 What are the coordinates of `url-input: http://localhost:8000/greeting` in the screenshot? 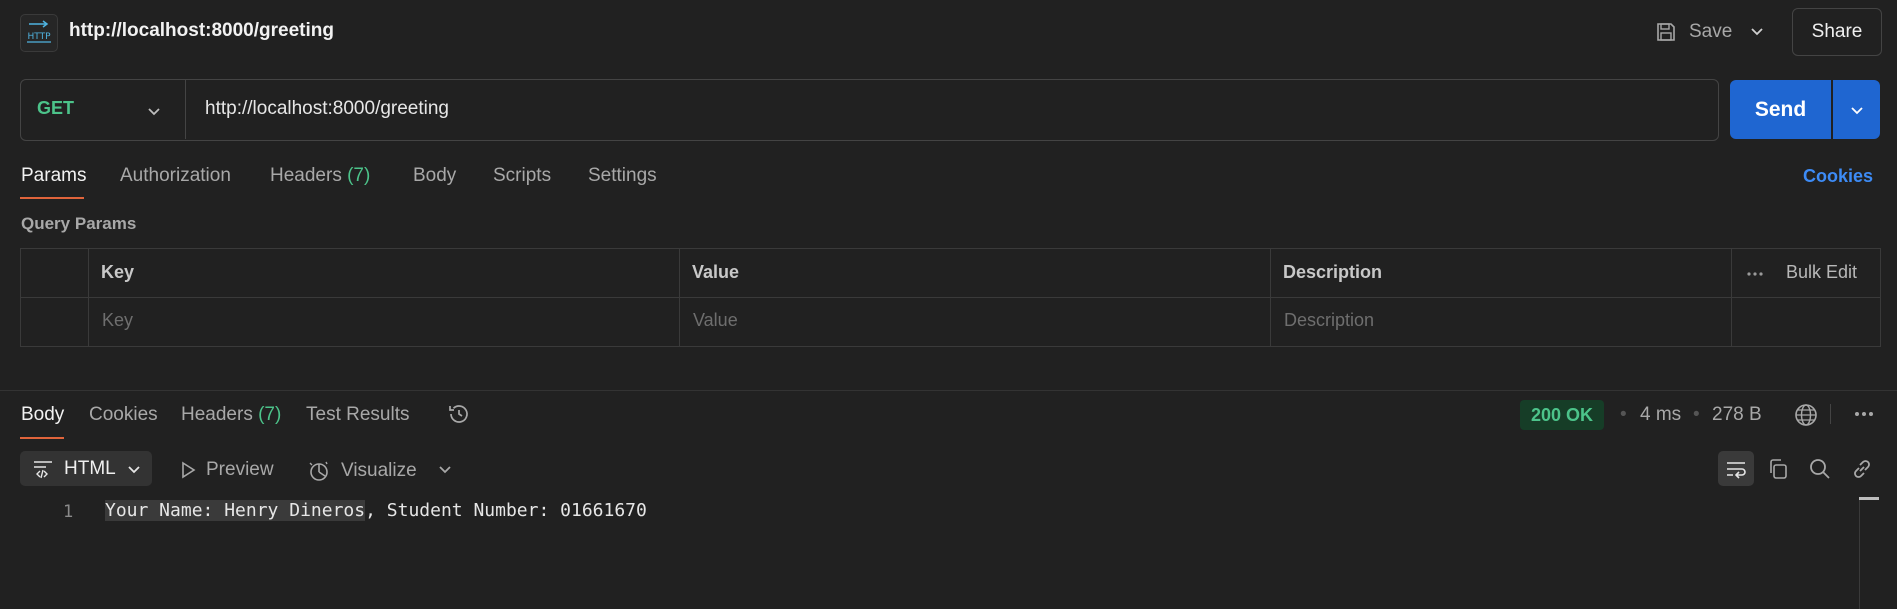 It's located at (327, 109).